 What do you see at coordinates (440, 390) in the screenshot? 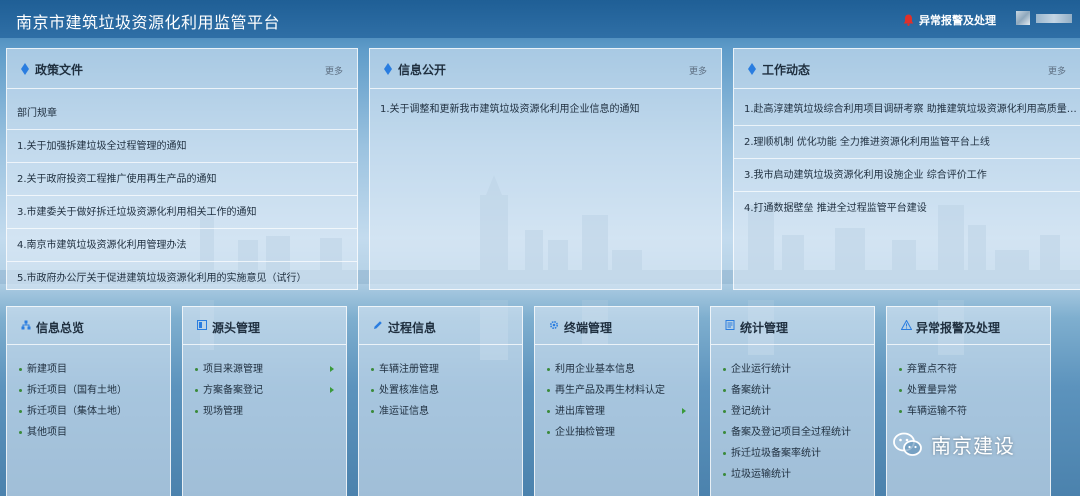
I see `menu-item: 处置核准信息` at bounding box center [440, 390].